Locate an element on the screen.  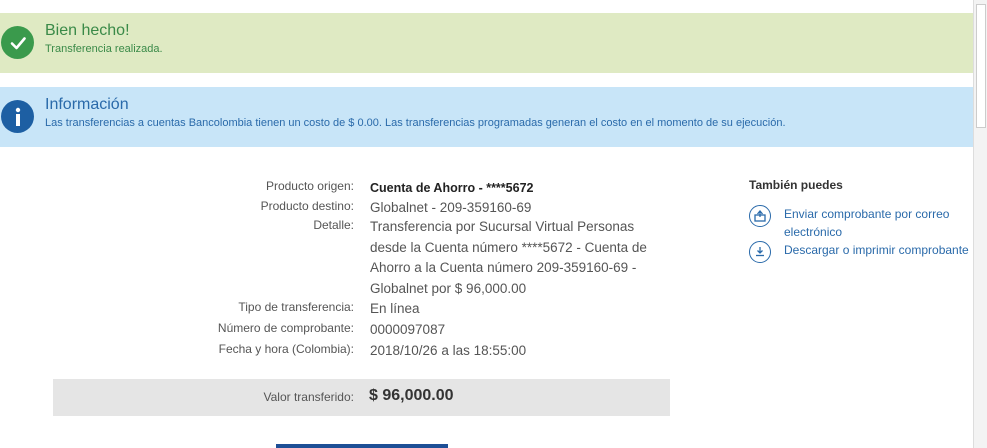
transfer-amount-box: Valor transferido: $ 96,000.00 is located at coordinates (361, 397).